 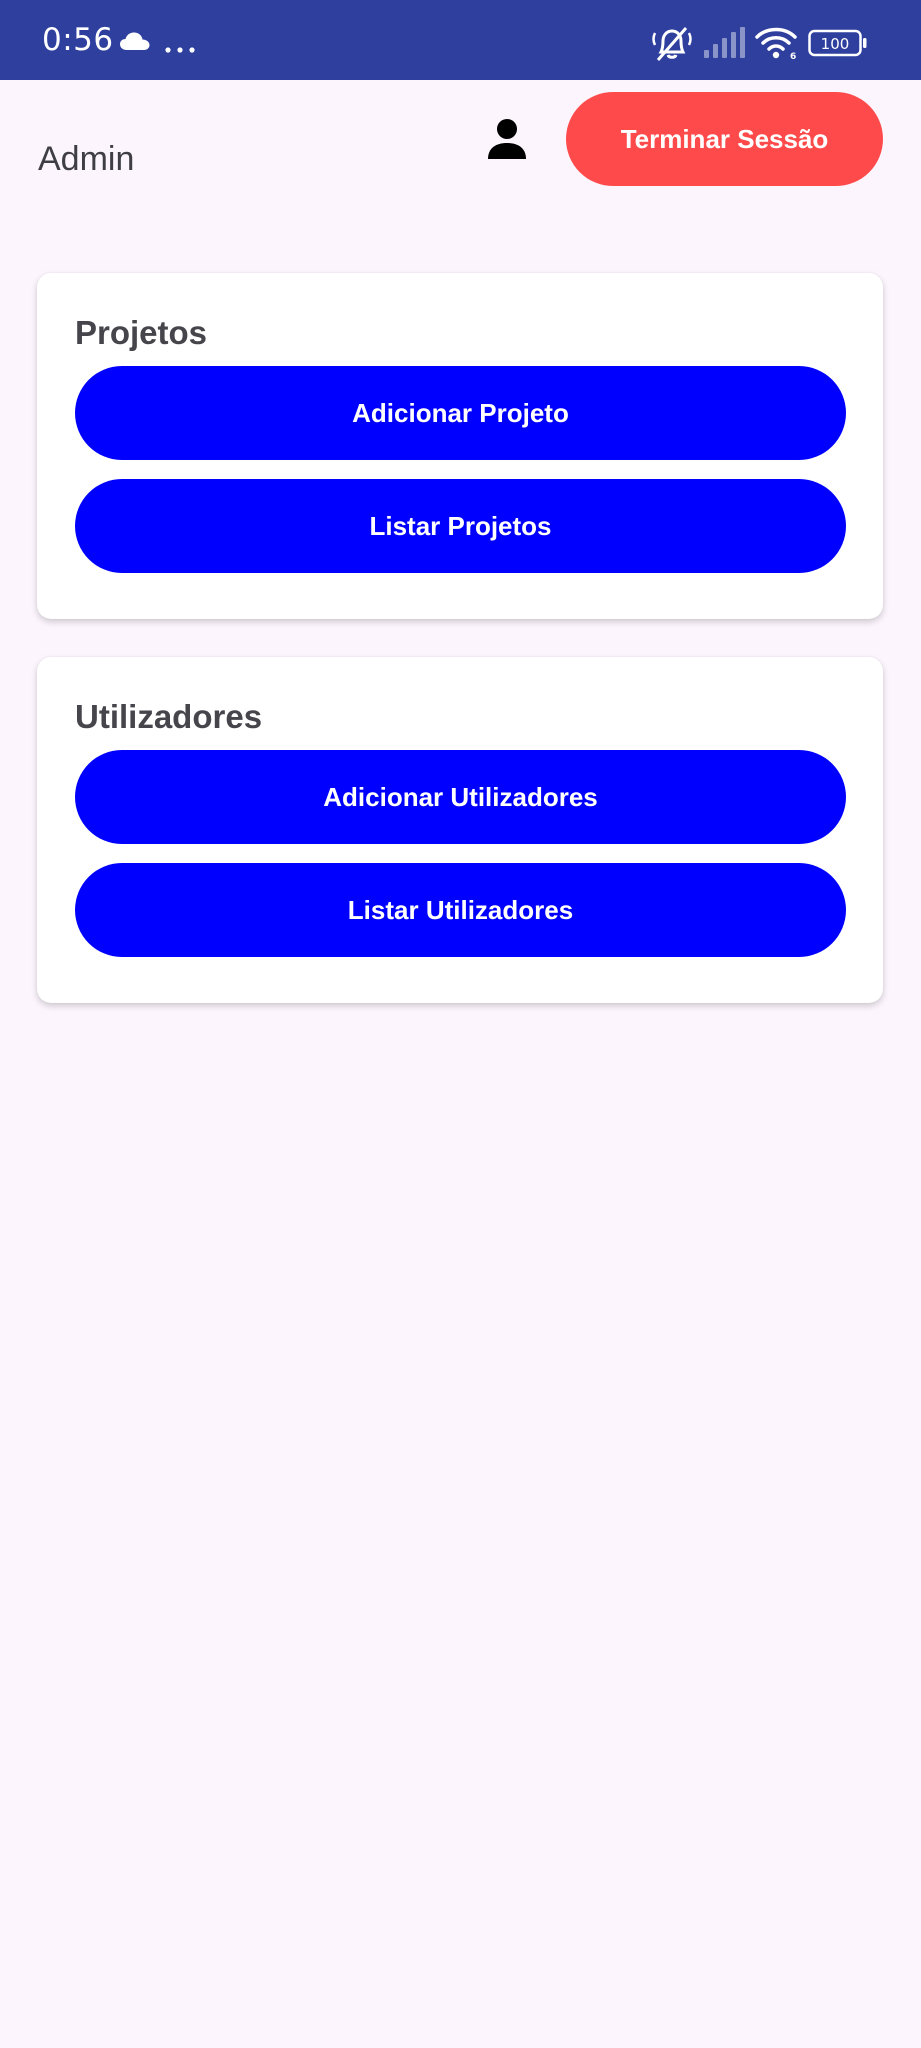 What do you see at coordinates (460, 910) in the screenshot?
I see `list-users-button: Listar Utilizadores` at bounding box center [460, 910].